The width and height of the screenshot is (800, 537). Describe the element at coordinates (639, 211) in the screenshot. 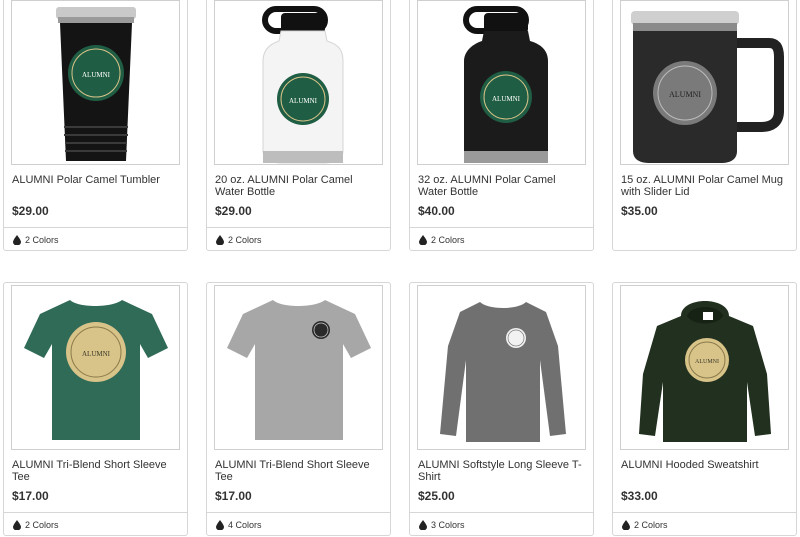

I see `product-price: $35.00` at that location.